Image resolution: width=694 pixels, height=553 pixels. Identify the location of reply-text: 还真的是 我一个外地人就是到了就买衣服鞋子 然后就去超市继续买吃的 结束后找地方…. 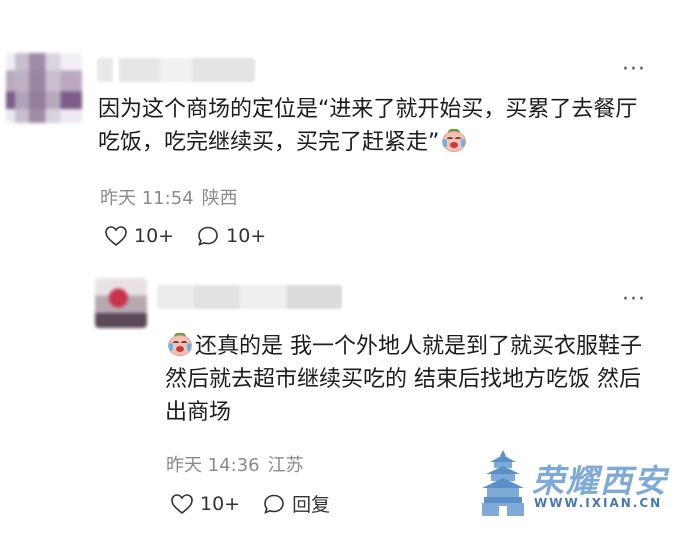
(405, 379).